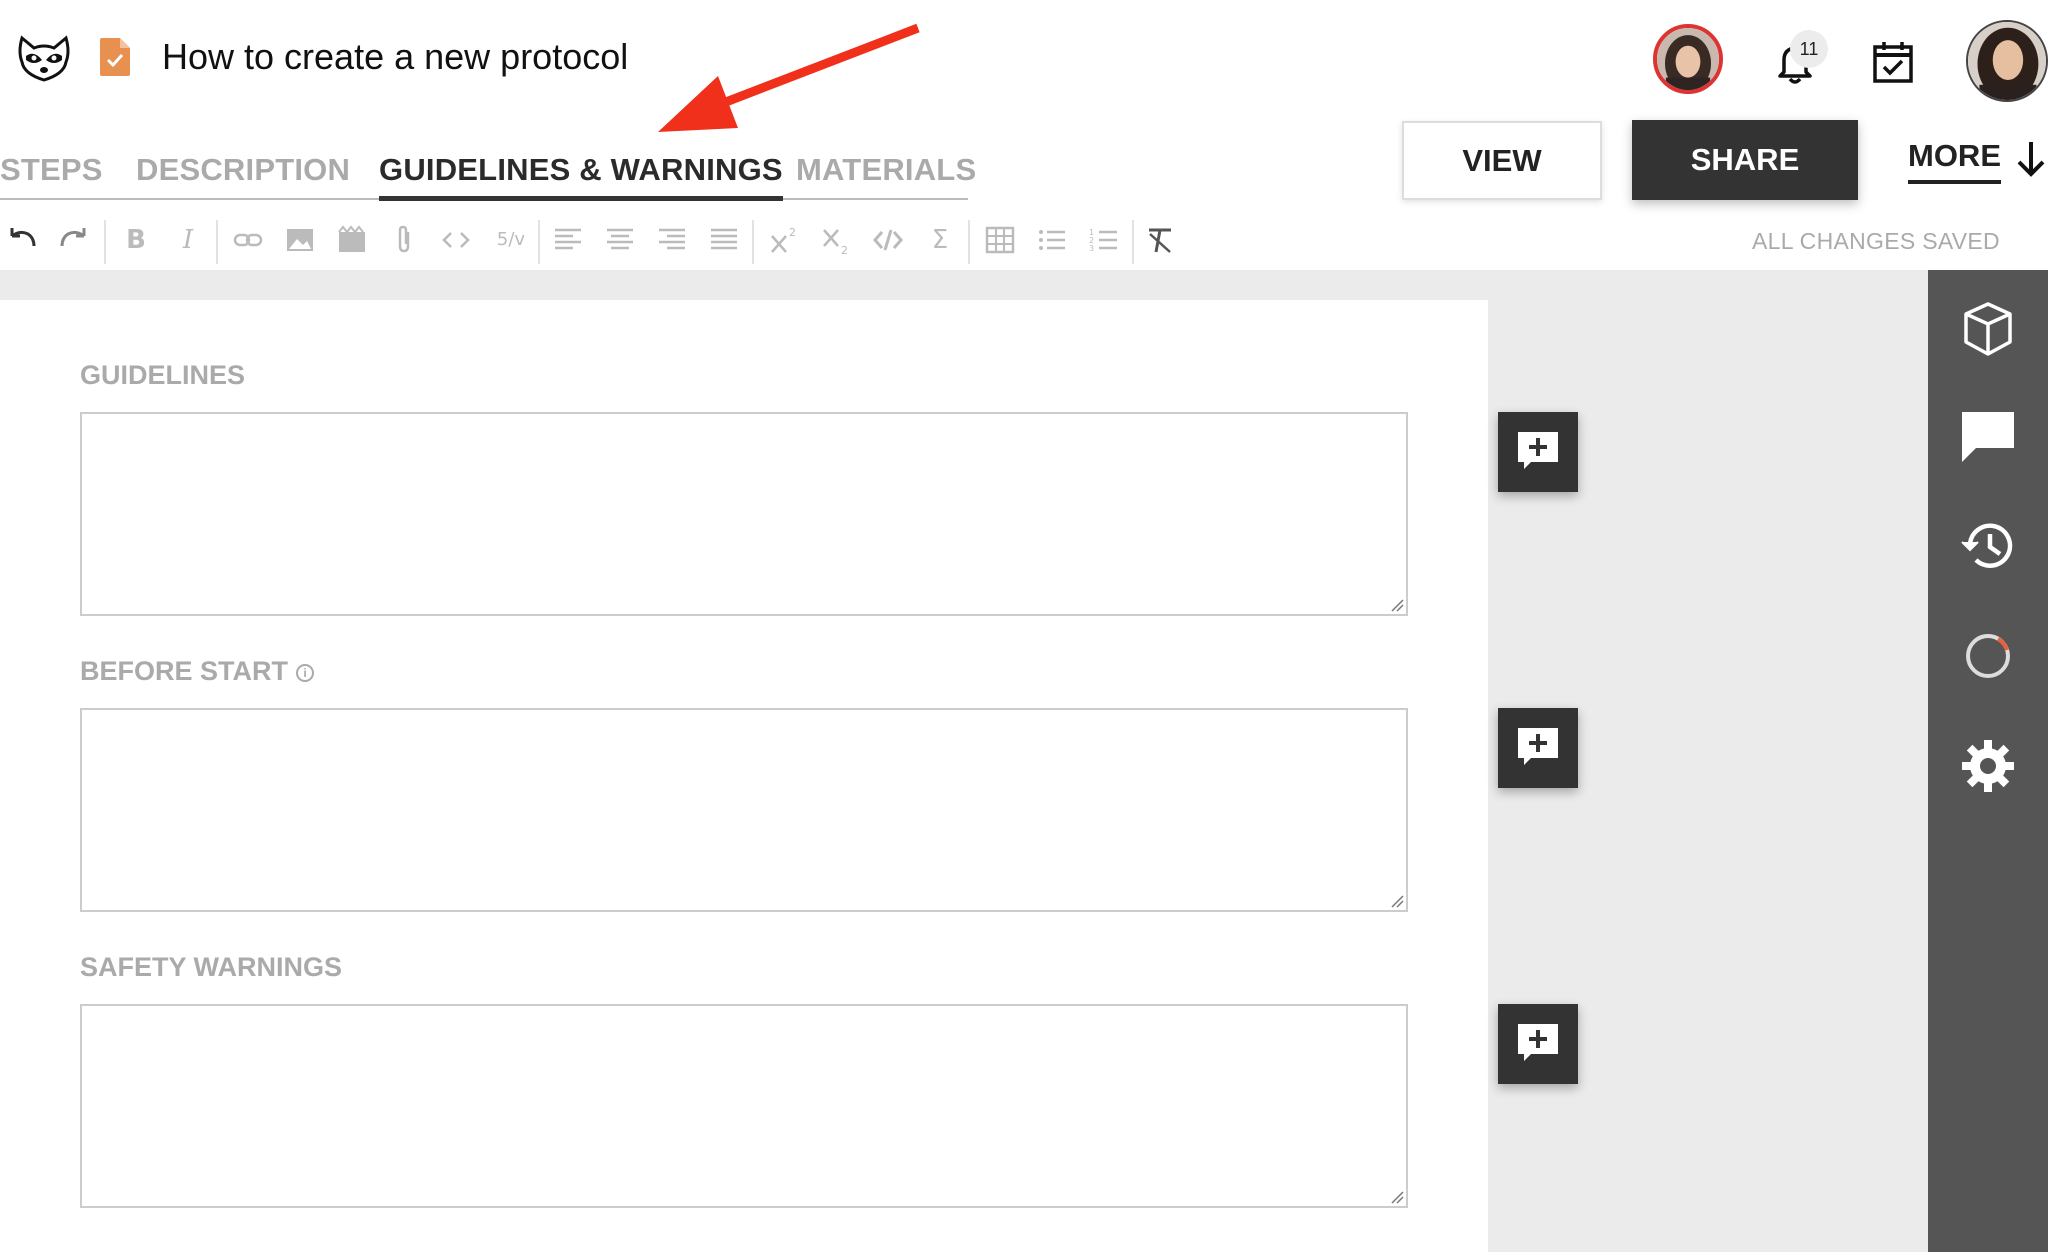 The height and width of the screenshot is (1252, 2048). Describe the element at coordinates (1988, 656) in the screenshot. I see `progress-icon` at that location.